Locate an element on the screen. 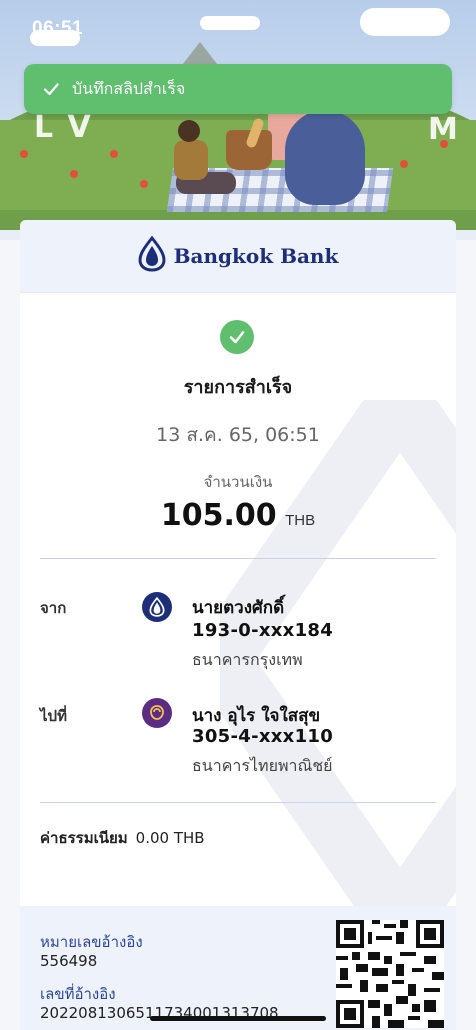 The width and height of the screenshot is (476, 1030). to-name: นาง อุไร ใจใสสุข is located at coordinates (256, 716).